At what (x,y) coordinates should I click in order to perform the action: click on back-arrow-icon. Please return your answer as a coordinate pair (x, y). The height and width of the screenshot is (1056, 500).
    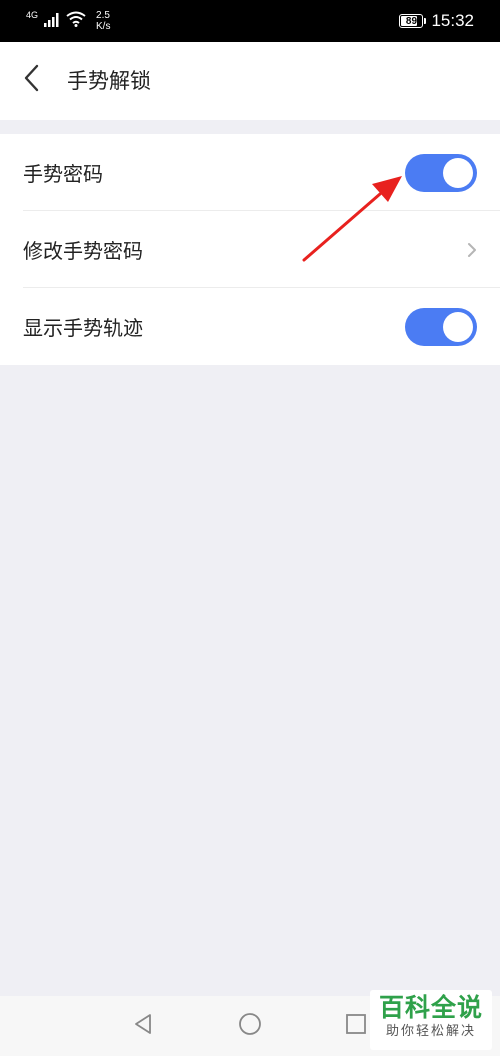
    Looking at the image, I should click on (32, 80).